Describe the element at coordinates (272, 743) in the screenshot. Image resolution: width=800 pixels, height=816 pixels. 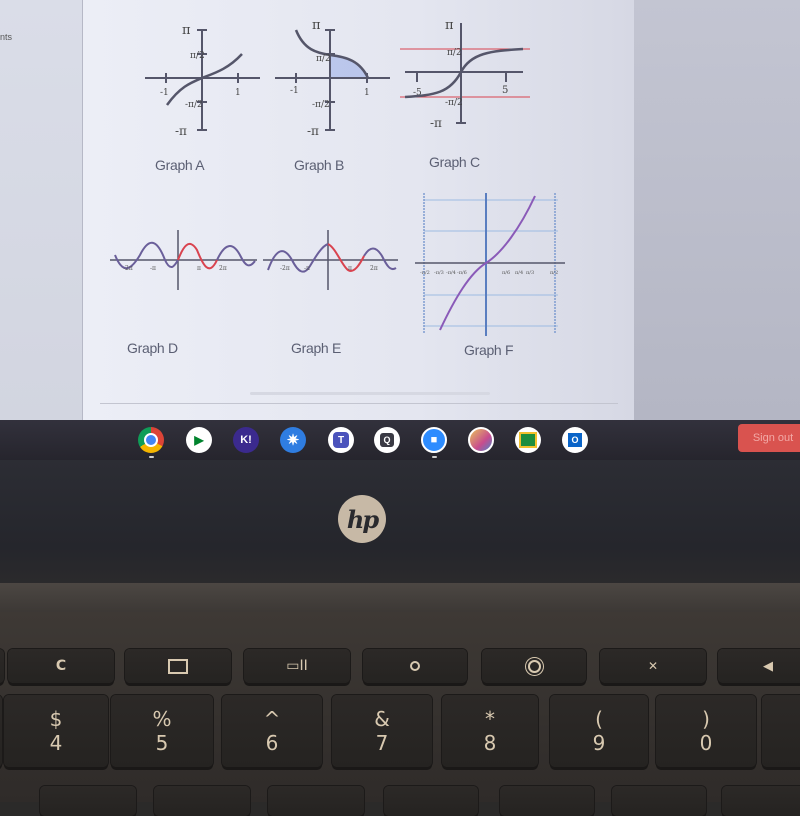
I see `key-6-label: 6` at that location.